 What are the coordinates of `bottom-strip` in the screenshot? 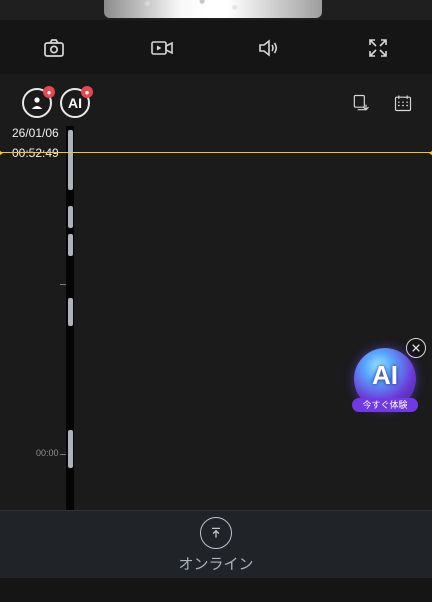 It's located at (216, 590).